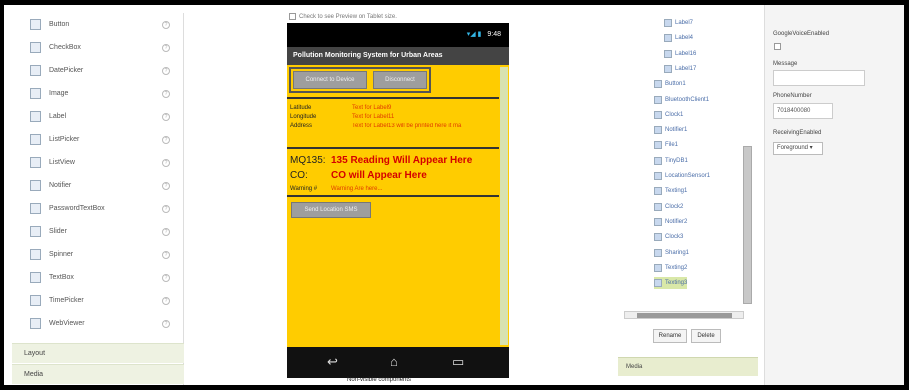 The image size is (909, 390). I want to click on rename-button: Rename, so click(670, 336).